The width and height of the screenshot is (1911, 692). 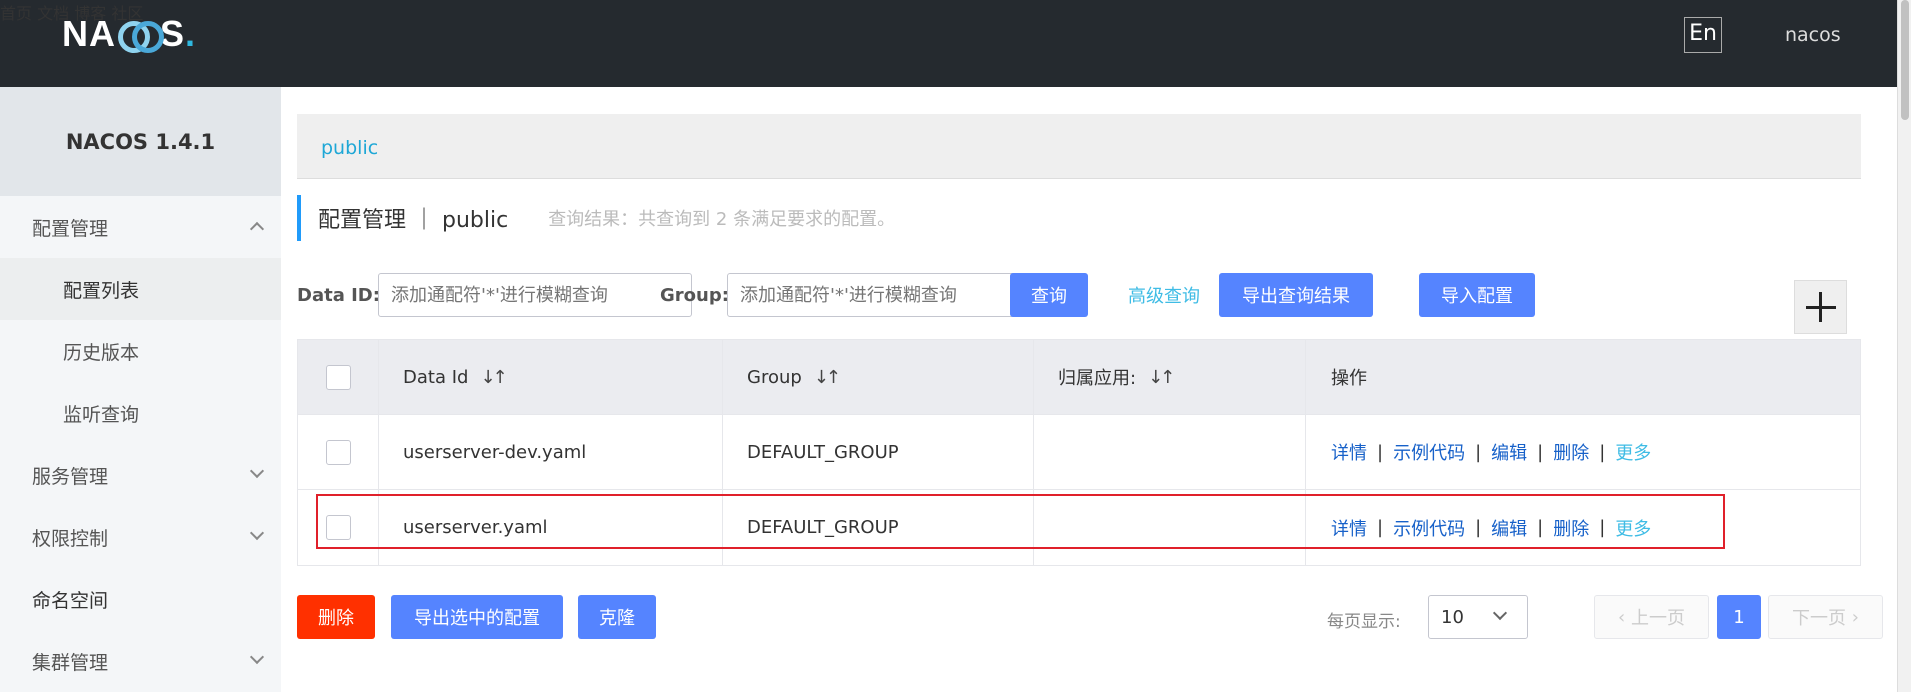 I want to click on row-checkbox, so click(x=338, y=452).